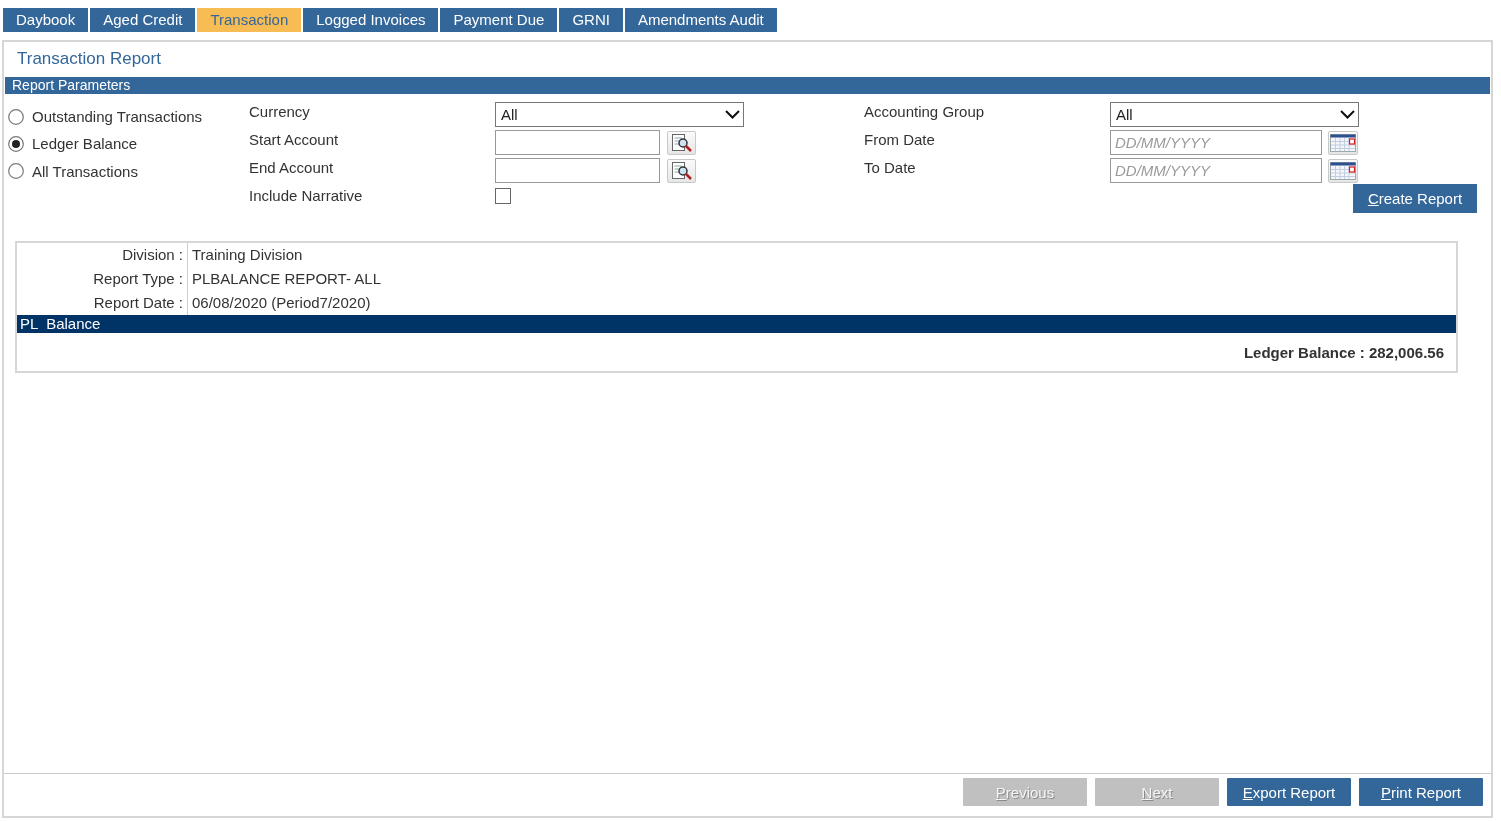 This screenshot has width=1501, height=821. I want to click on info-label: Report Type :, so click(102, 279).